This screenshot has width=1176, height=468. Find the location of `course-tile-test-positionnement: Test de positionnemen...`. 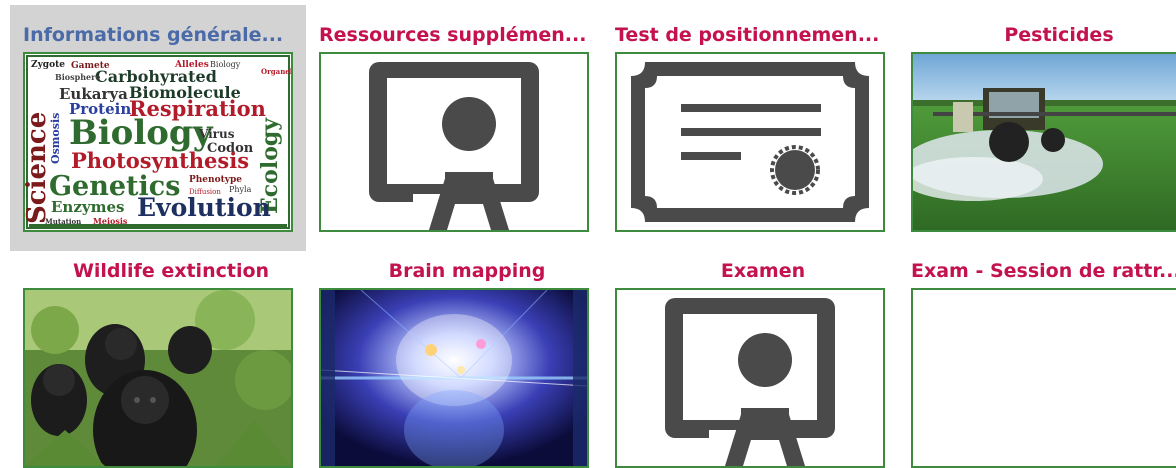

course-tile-test-positionnement: Test de positionnemen... is located at coordinates (763, 125).